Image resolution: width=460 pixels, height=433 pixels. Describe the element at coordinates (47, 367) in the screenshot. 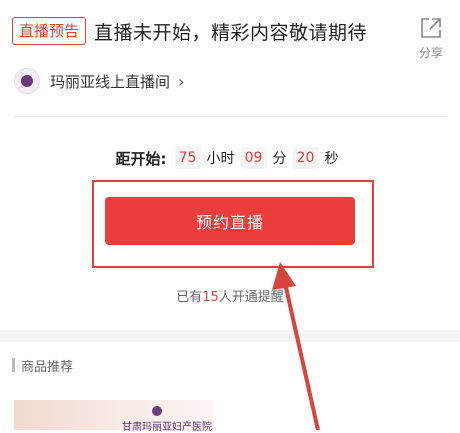

I see `recommend-label: 商品推荐` at that location.